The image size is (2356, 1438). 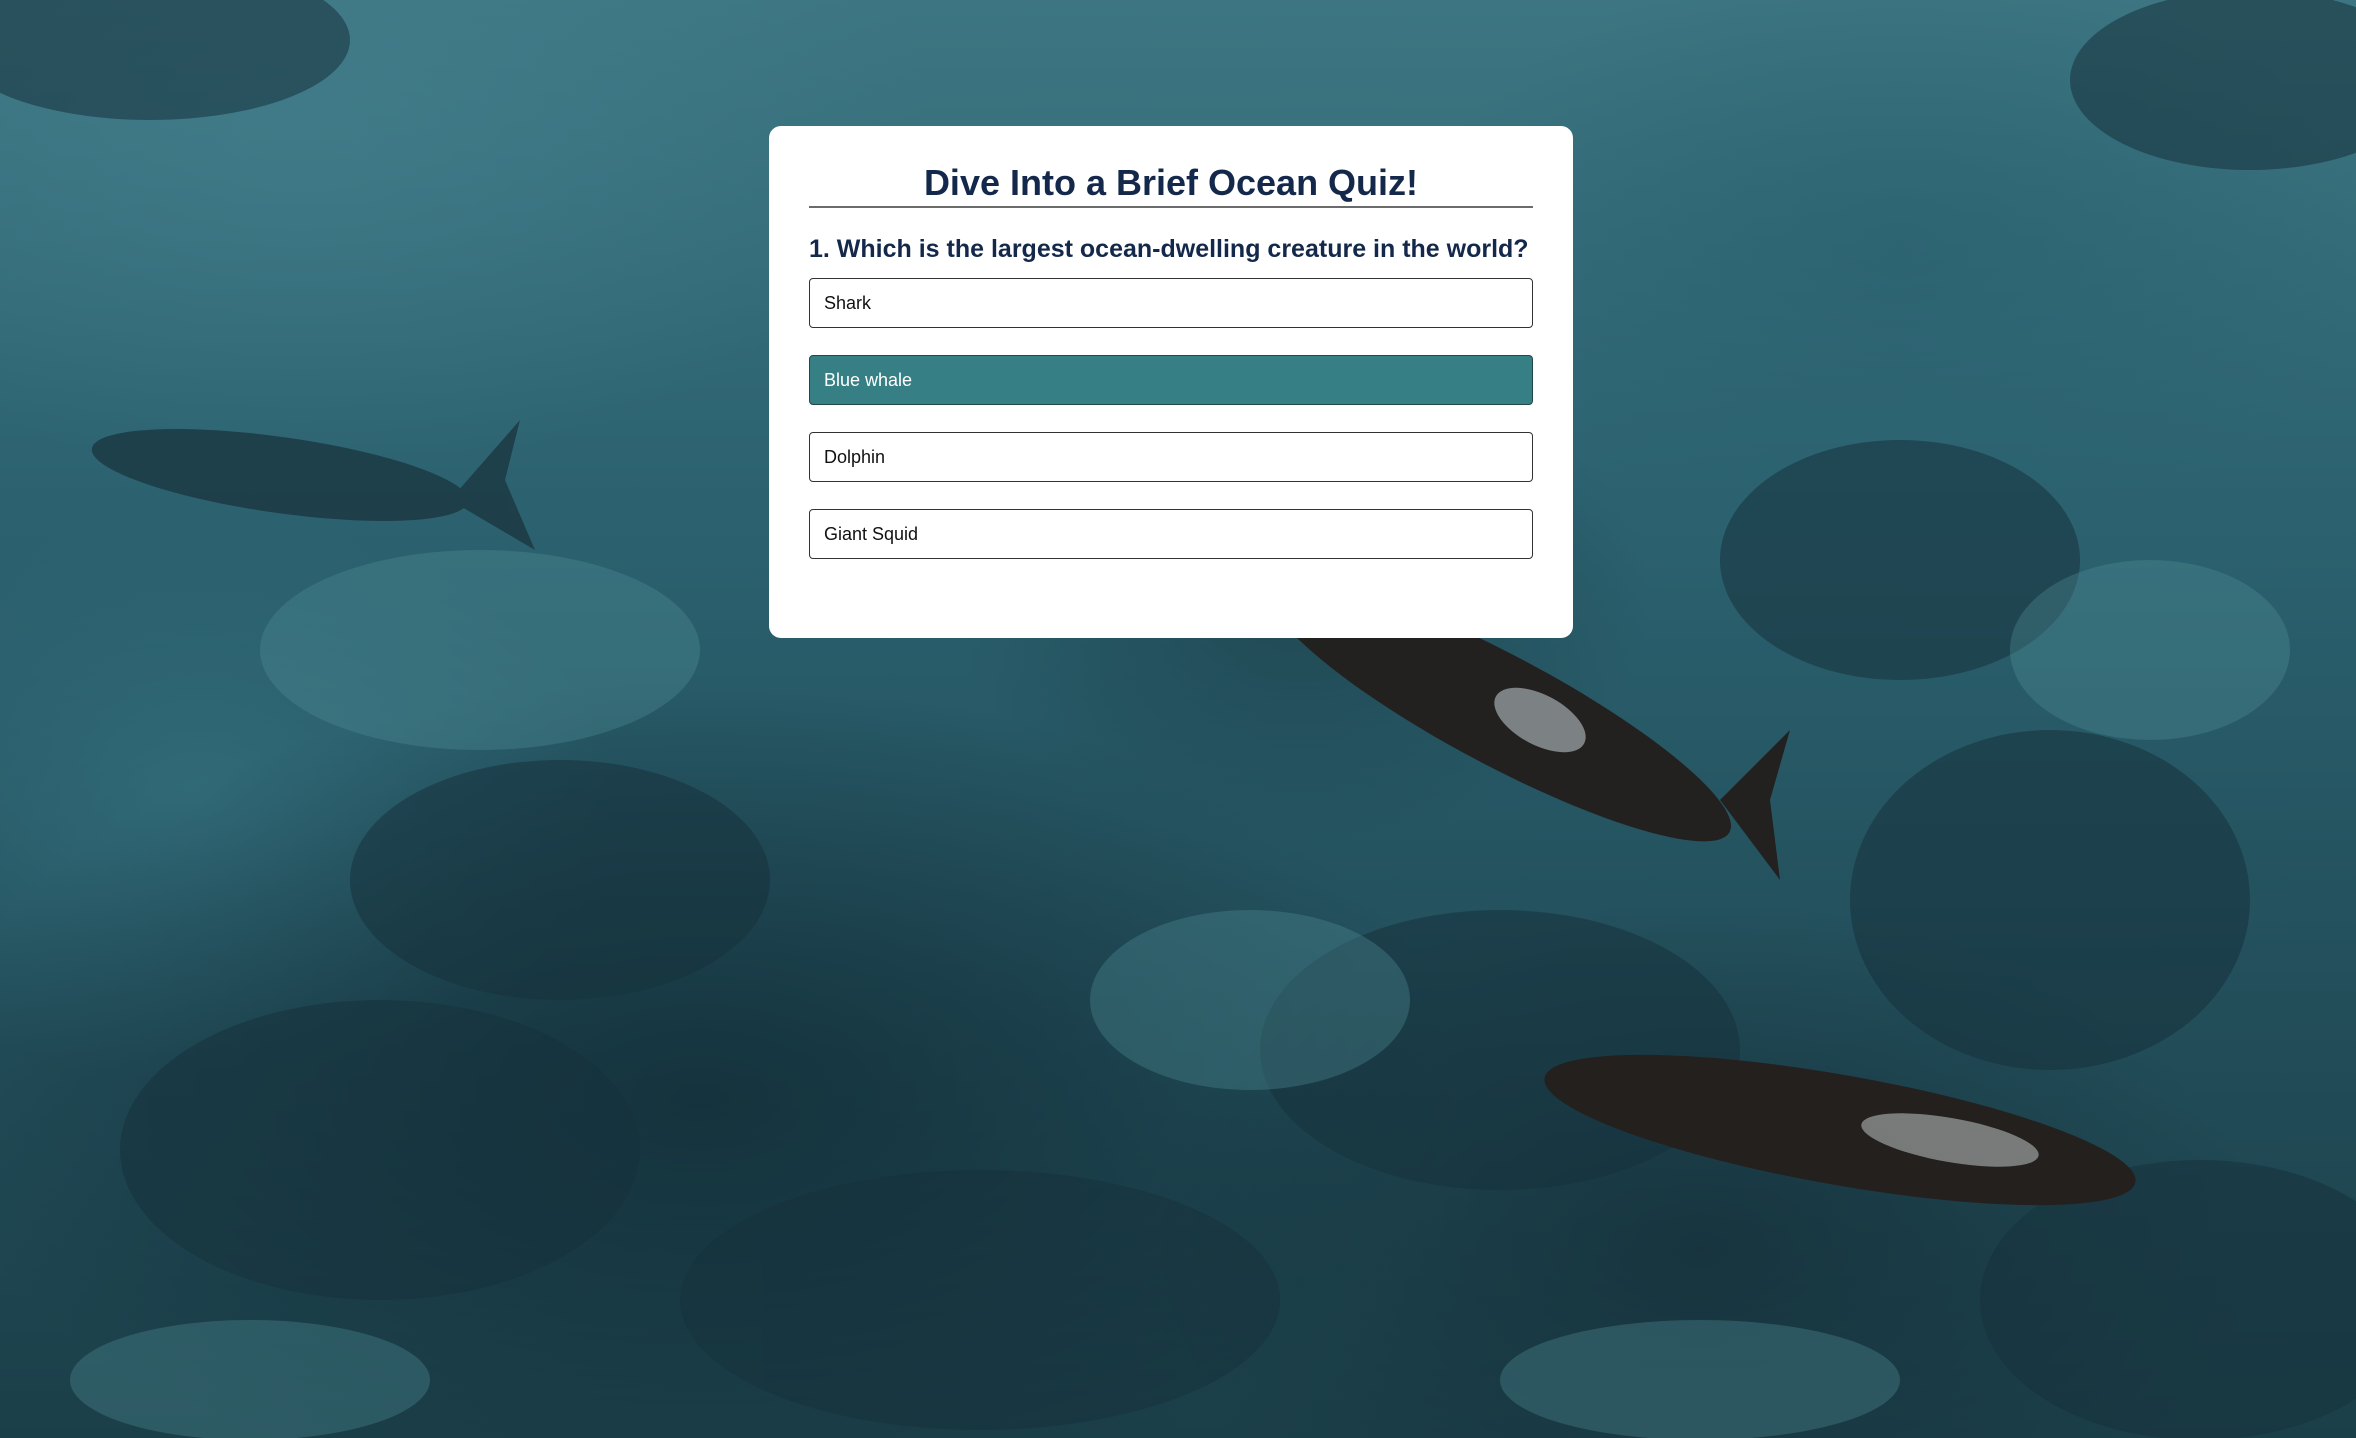 I want to click on answer-option-dolphin: Dolphin, so click(x=1171, y=457).